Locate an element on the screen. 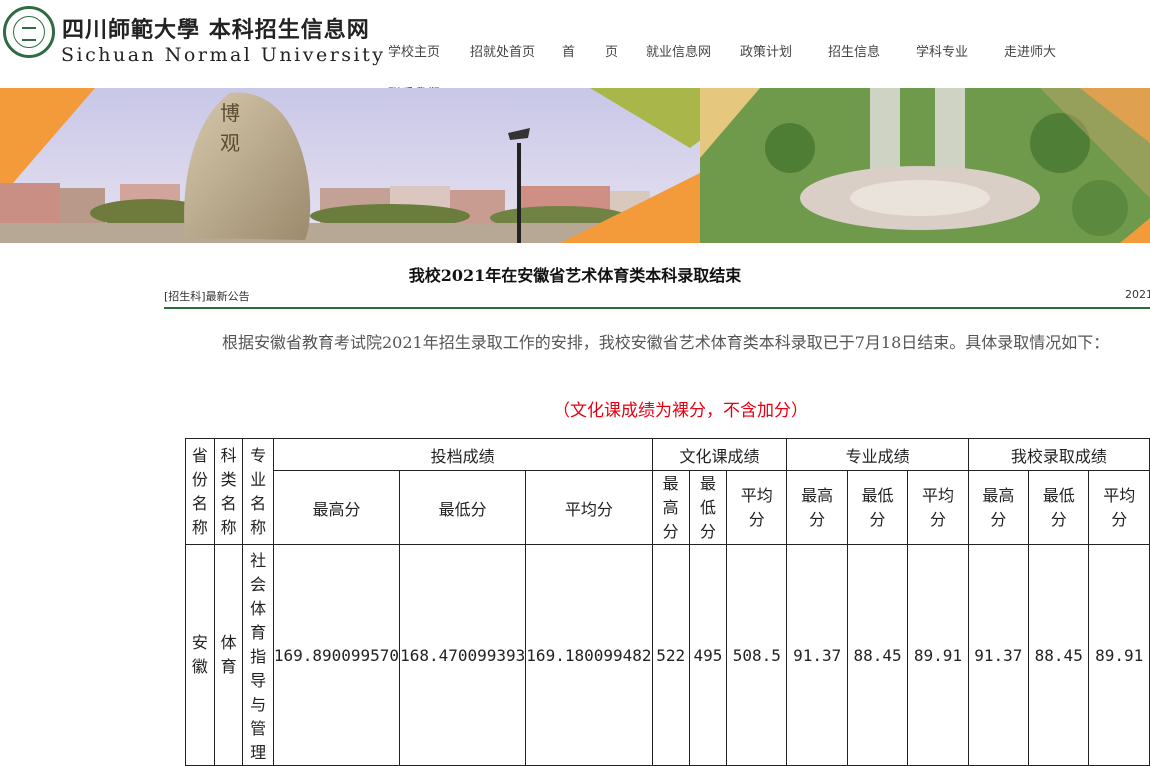  cell-total-max: 169.890099570 is located at coordinates (336, 655).